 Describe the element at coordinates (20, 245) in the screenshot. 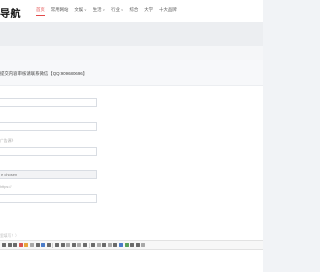

I see `font-color-icon` at that location.